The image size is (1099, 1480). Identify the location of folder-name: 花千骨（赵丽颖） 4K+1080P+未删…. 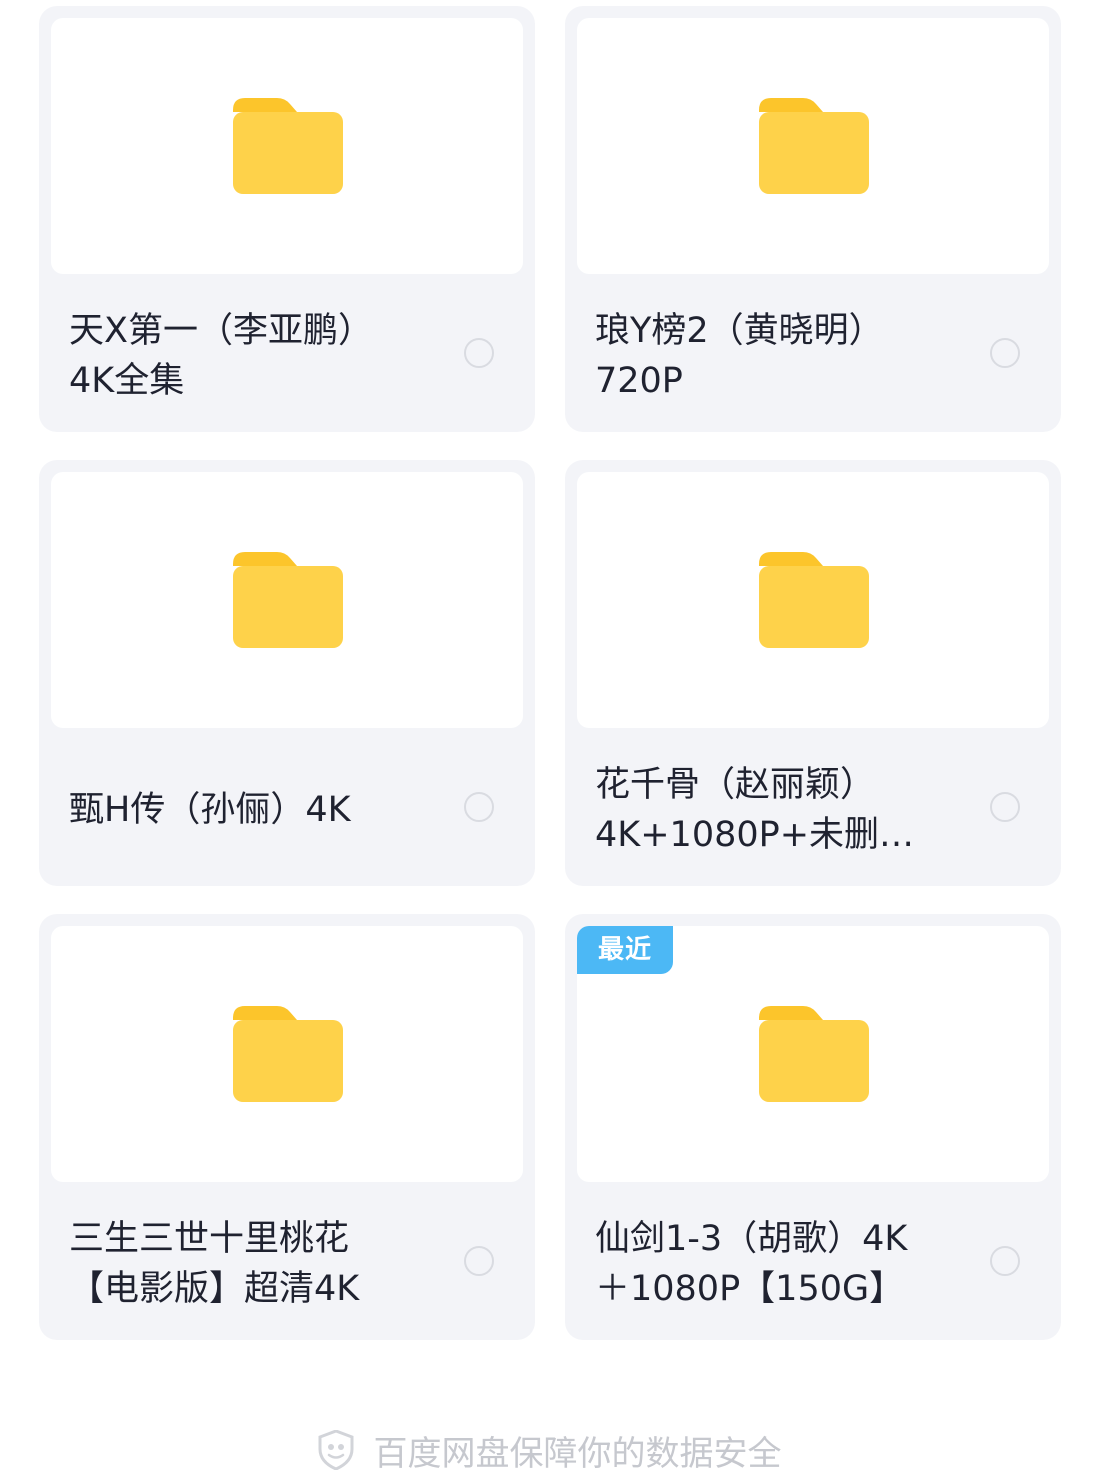
(785, 810).